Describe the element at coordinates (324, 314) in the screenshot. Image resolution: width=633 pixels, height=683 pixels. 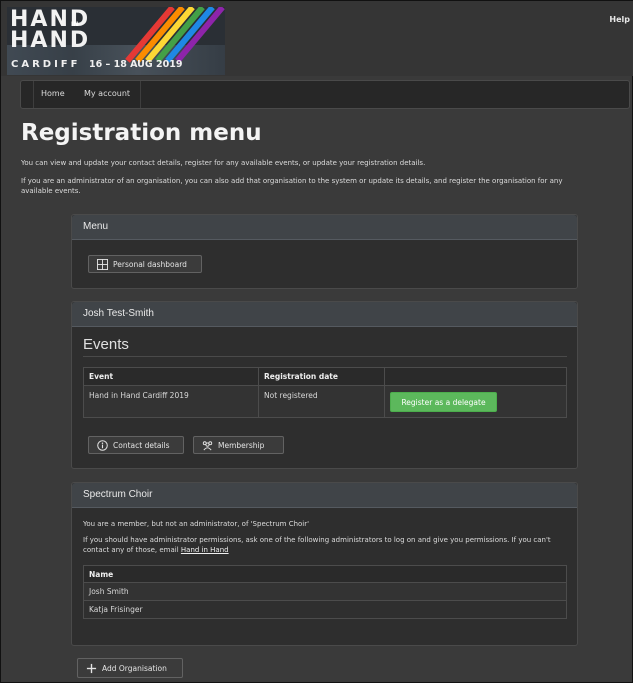
I see `panel-title: Josh Test-Smith` at that location.